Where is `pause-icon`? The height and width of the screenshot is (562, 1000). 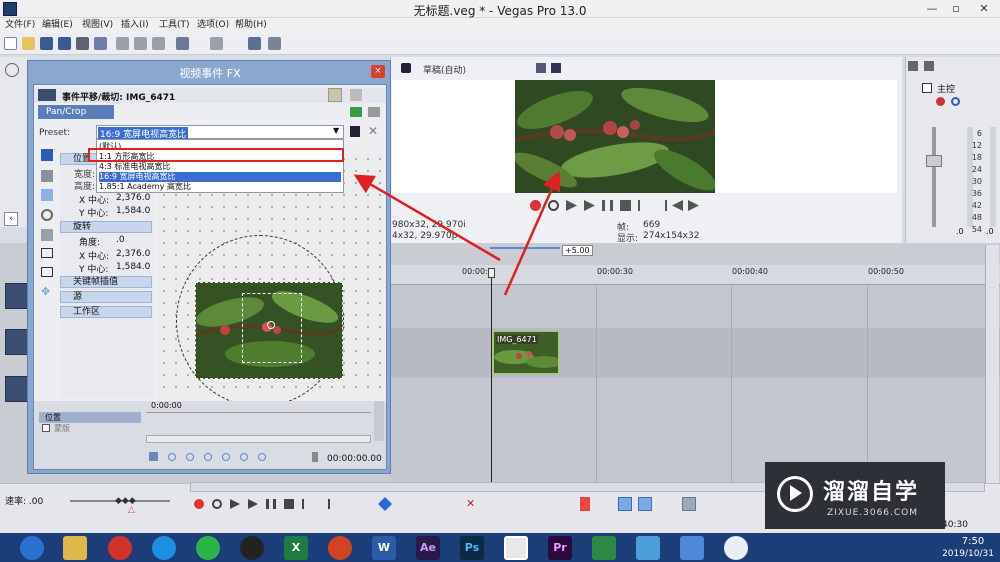 pause-icon is located at coordinates (607, 205).